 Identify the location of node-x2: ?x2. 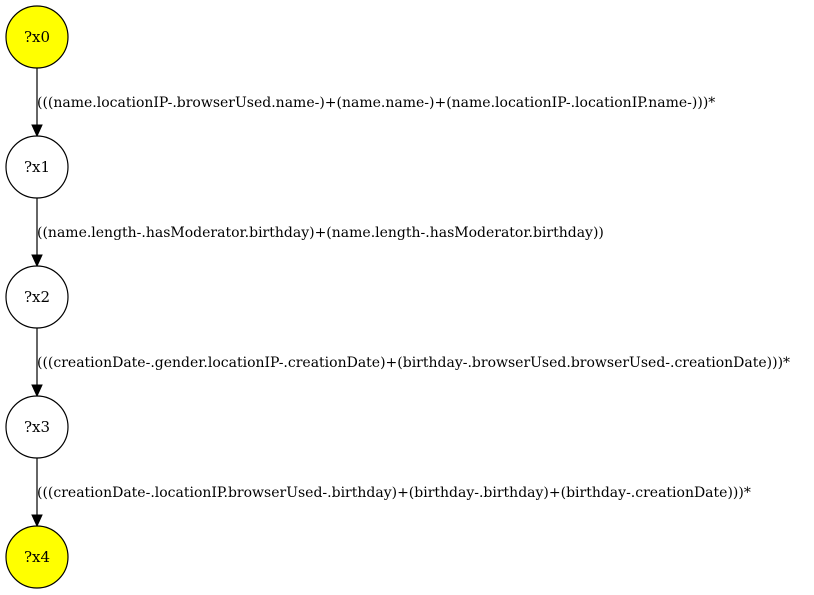
(37, 297).